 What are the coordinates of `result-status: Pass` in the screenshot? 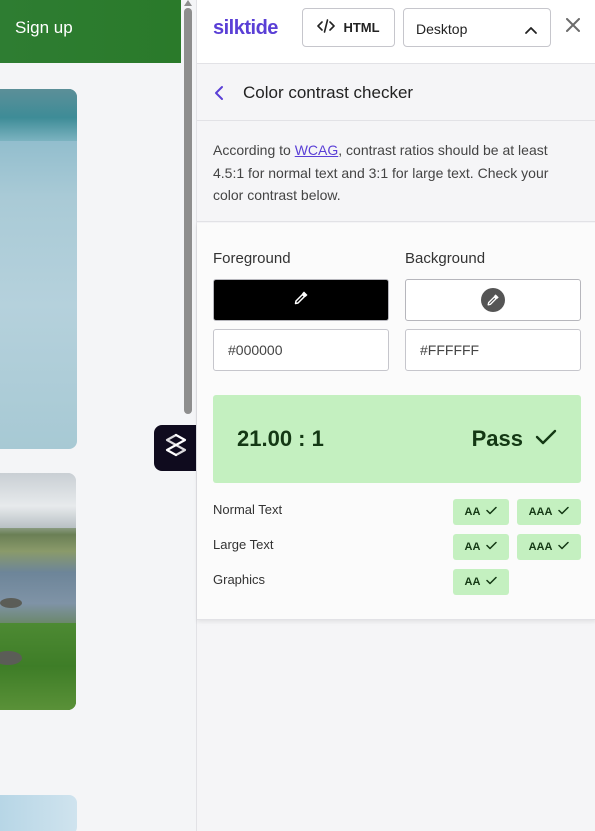 It's located at (514, 439).